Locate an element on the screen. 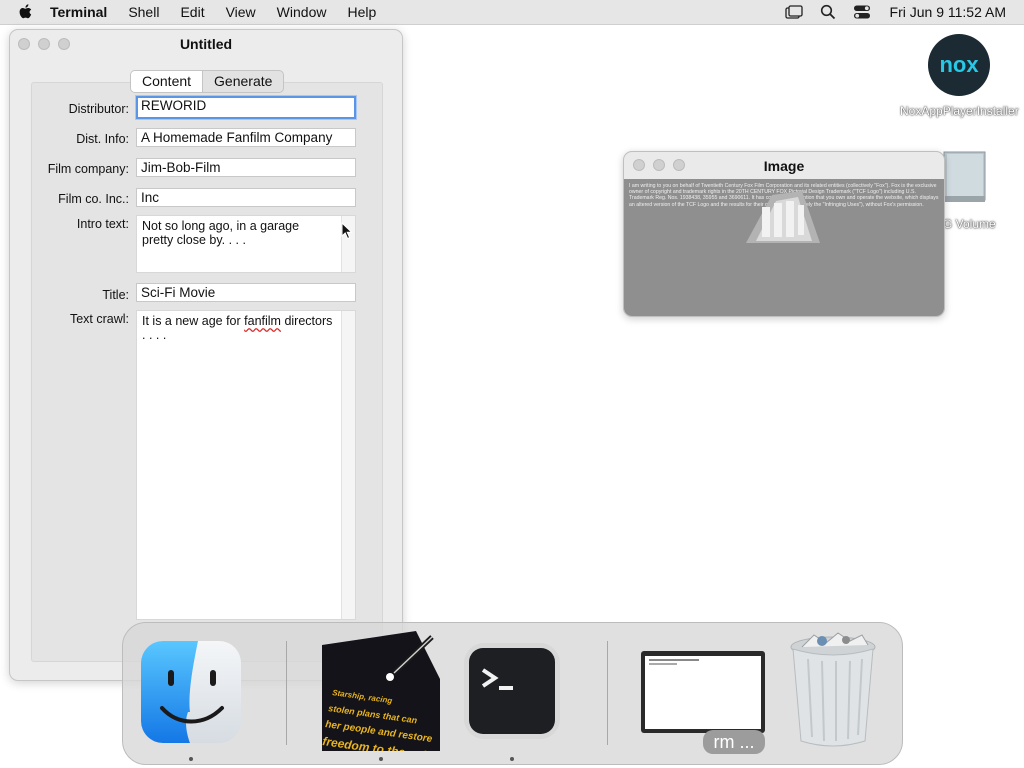  menubar-clock: Fri Jun 9 11:52 AM is located at coordinates (948, 12).